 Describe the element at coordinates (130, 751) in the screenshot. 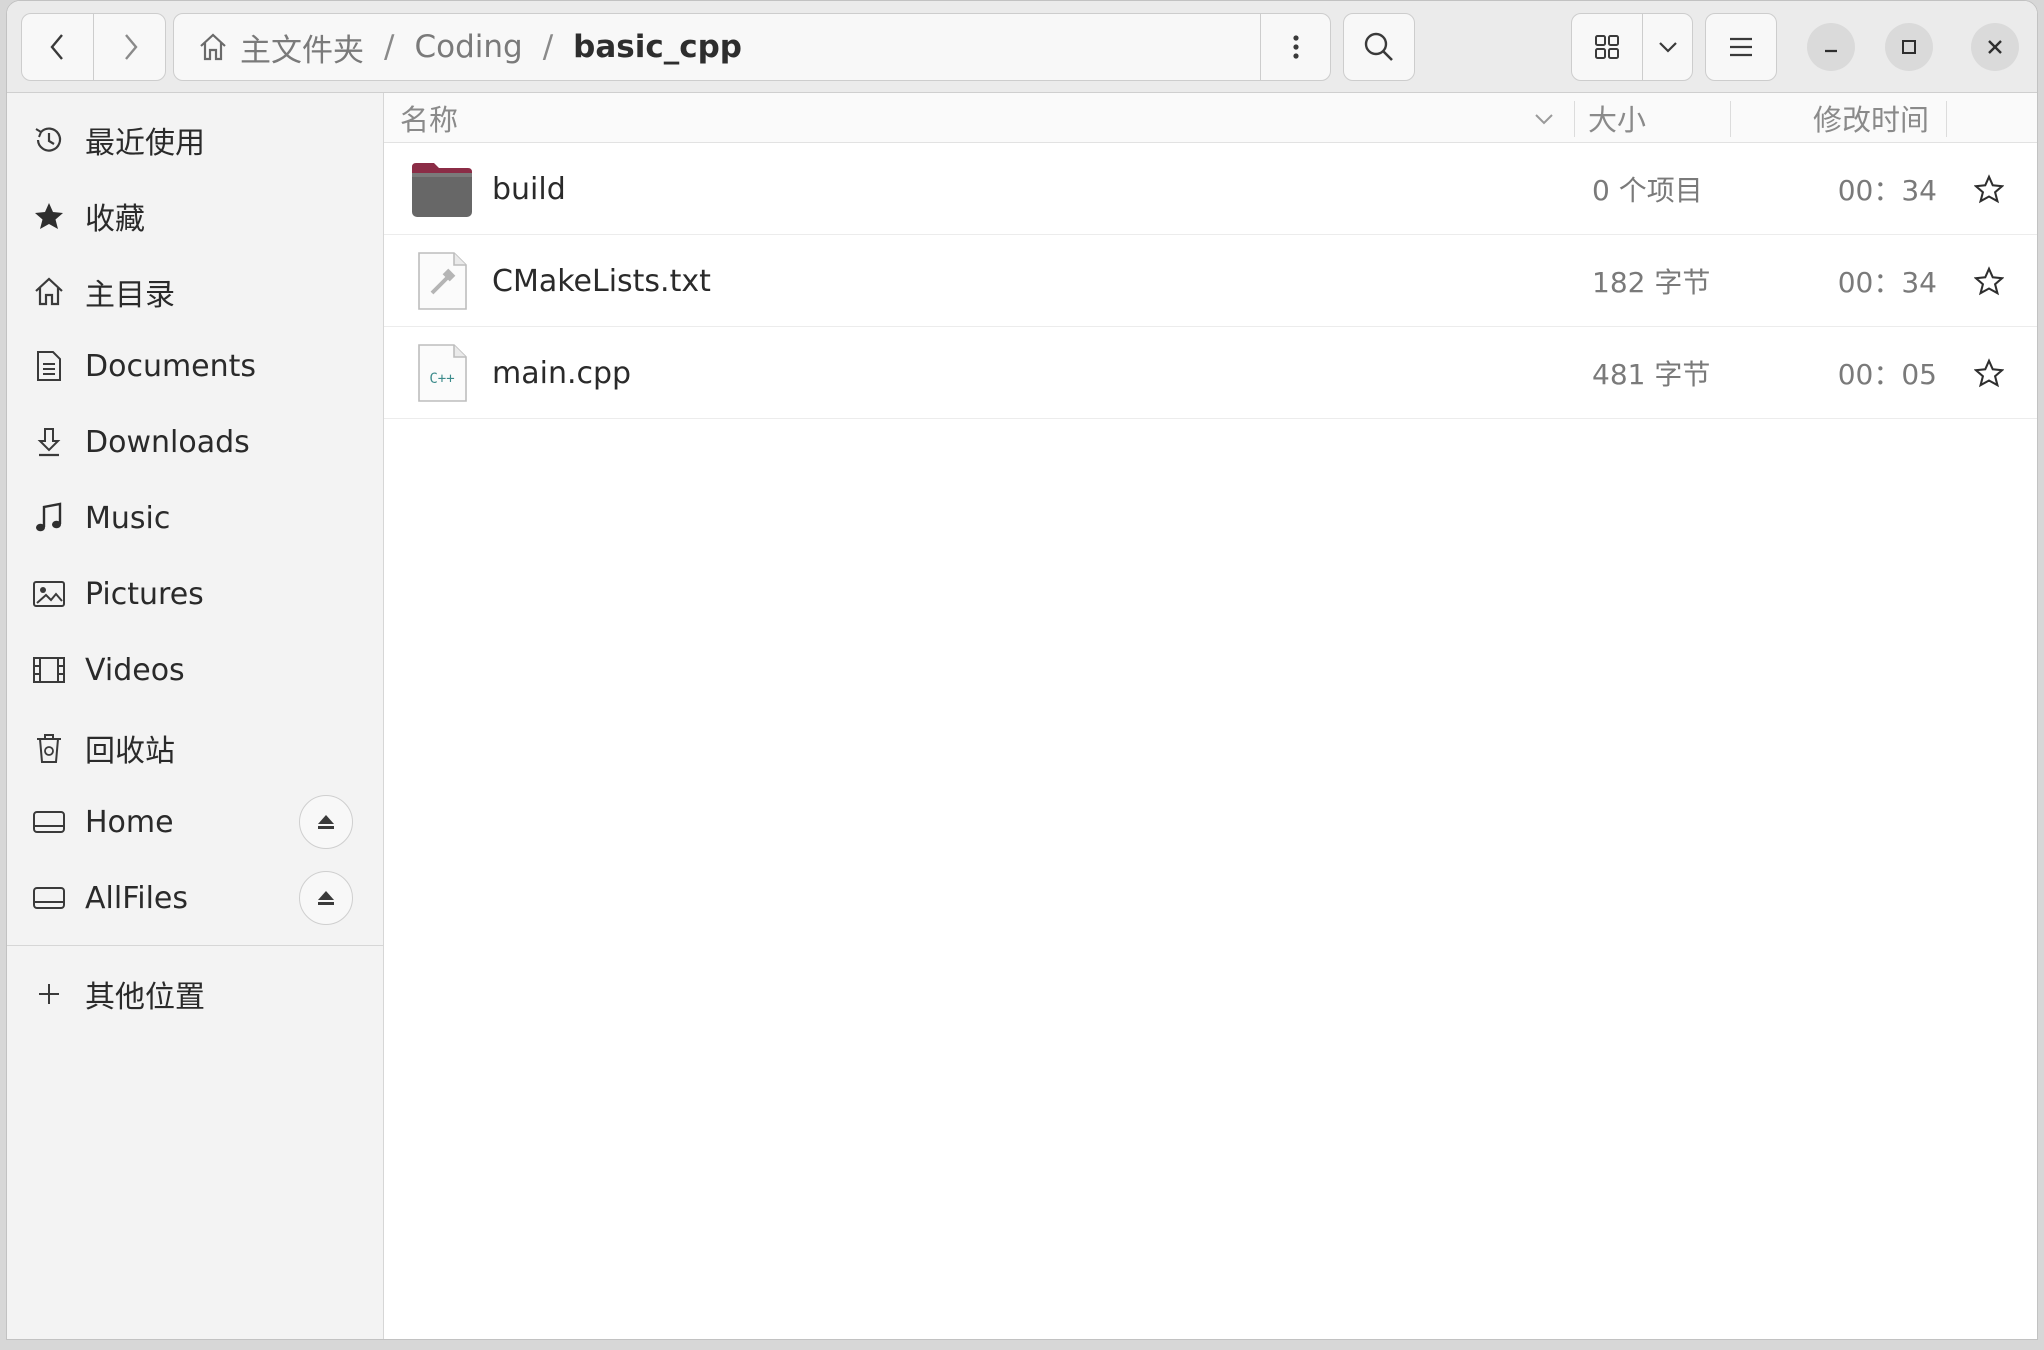

I see `sidebar-item-label: 回收站` at that location.